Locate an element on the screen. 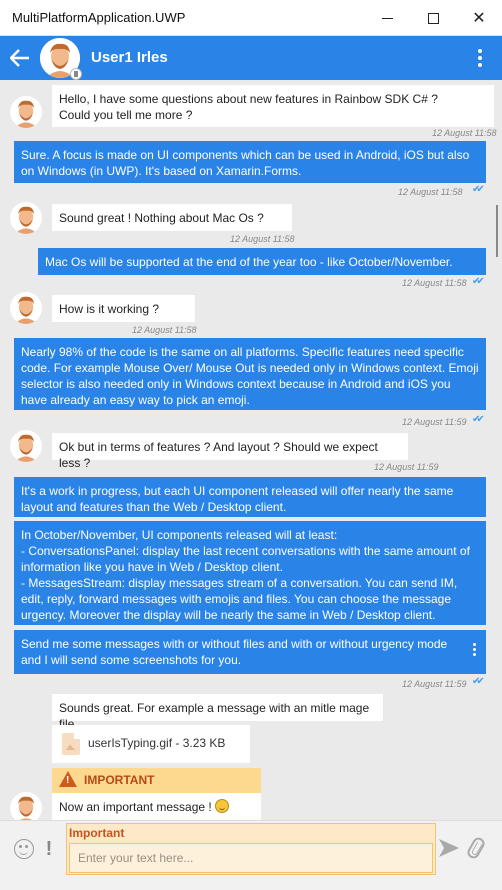 This screenshot has height=890, width=502. presence-indicator-icon is located at coordinates (76, 74).